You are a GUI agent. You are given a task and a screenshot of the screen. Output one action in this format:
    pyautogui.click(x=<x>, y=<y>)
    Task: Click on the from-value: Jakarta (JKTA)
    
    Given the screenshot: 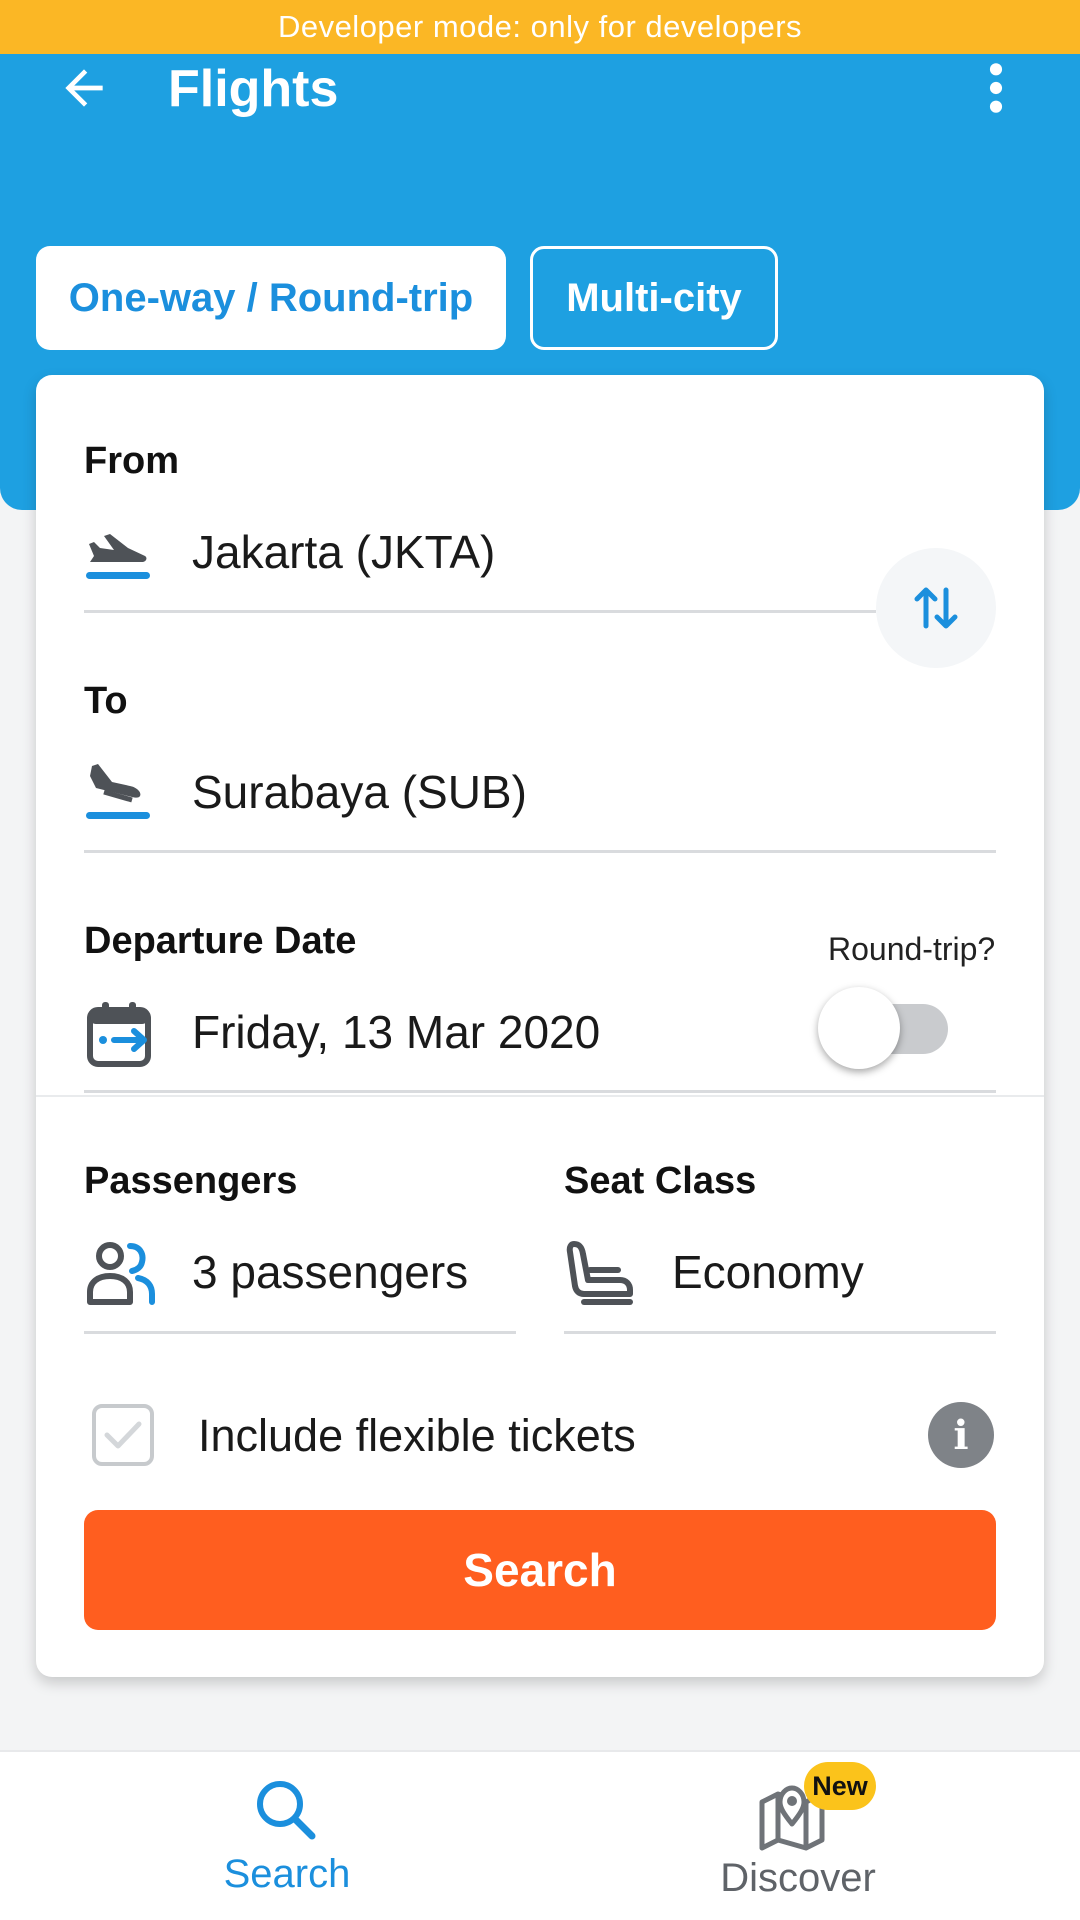 What is the action you would take?
    pyautogui.click(x=343, y=552)
    